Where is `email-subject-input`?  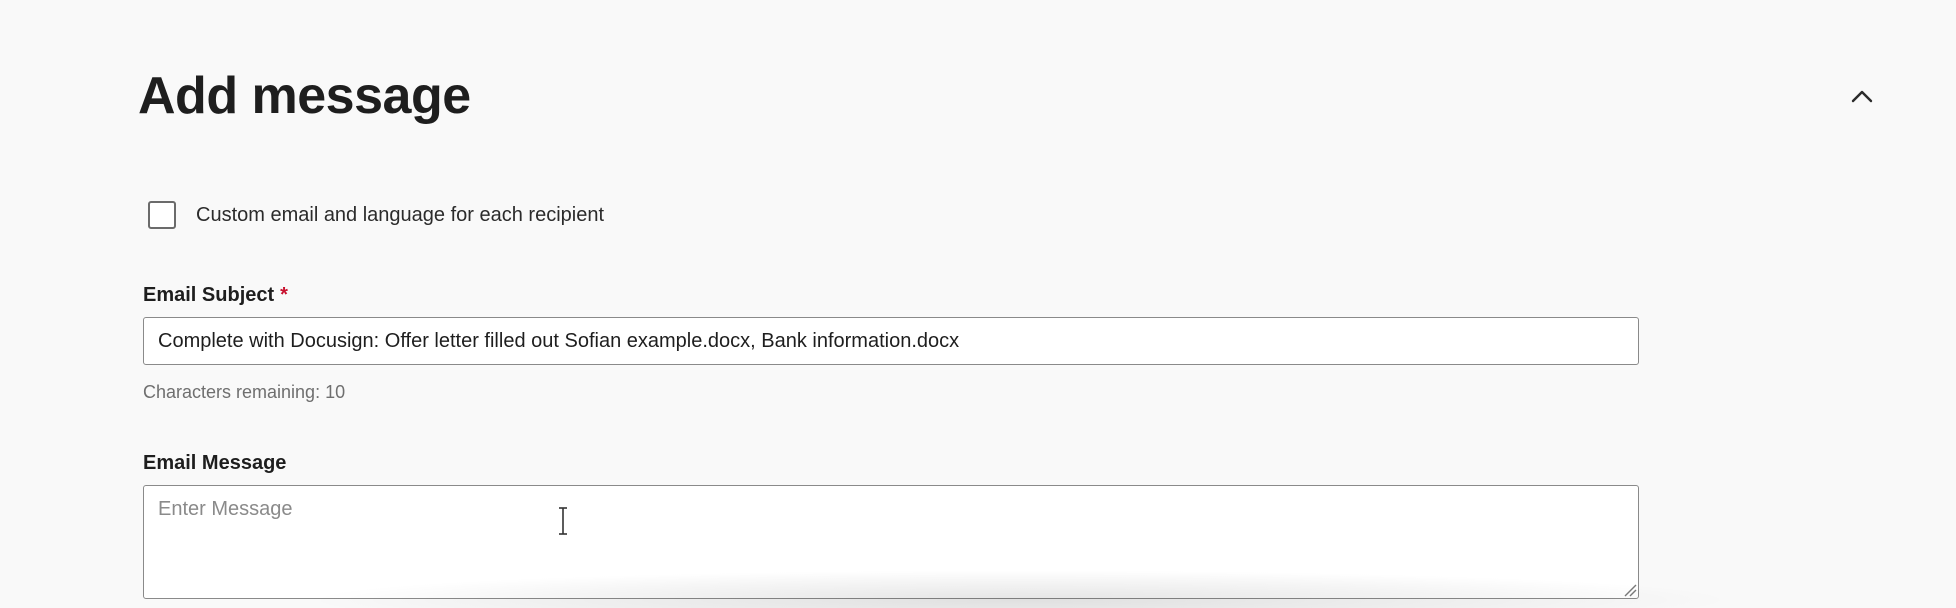 email-subject-input is located at coordinates (891, 341).